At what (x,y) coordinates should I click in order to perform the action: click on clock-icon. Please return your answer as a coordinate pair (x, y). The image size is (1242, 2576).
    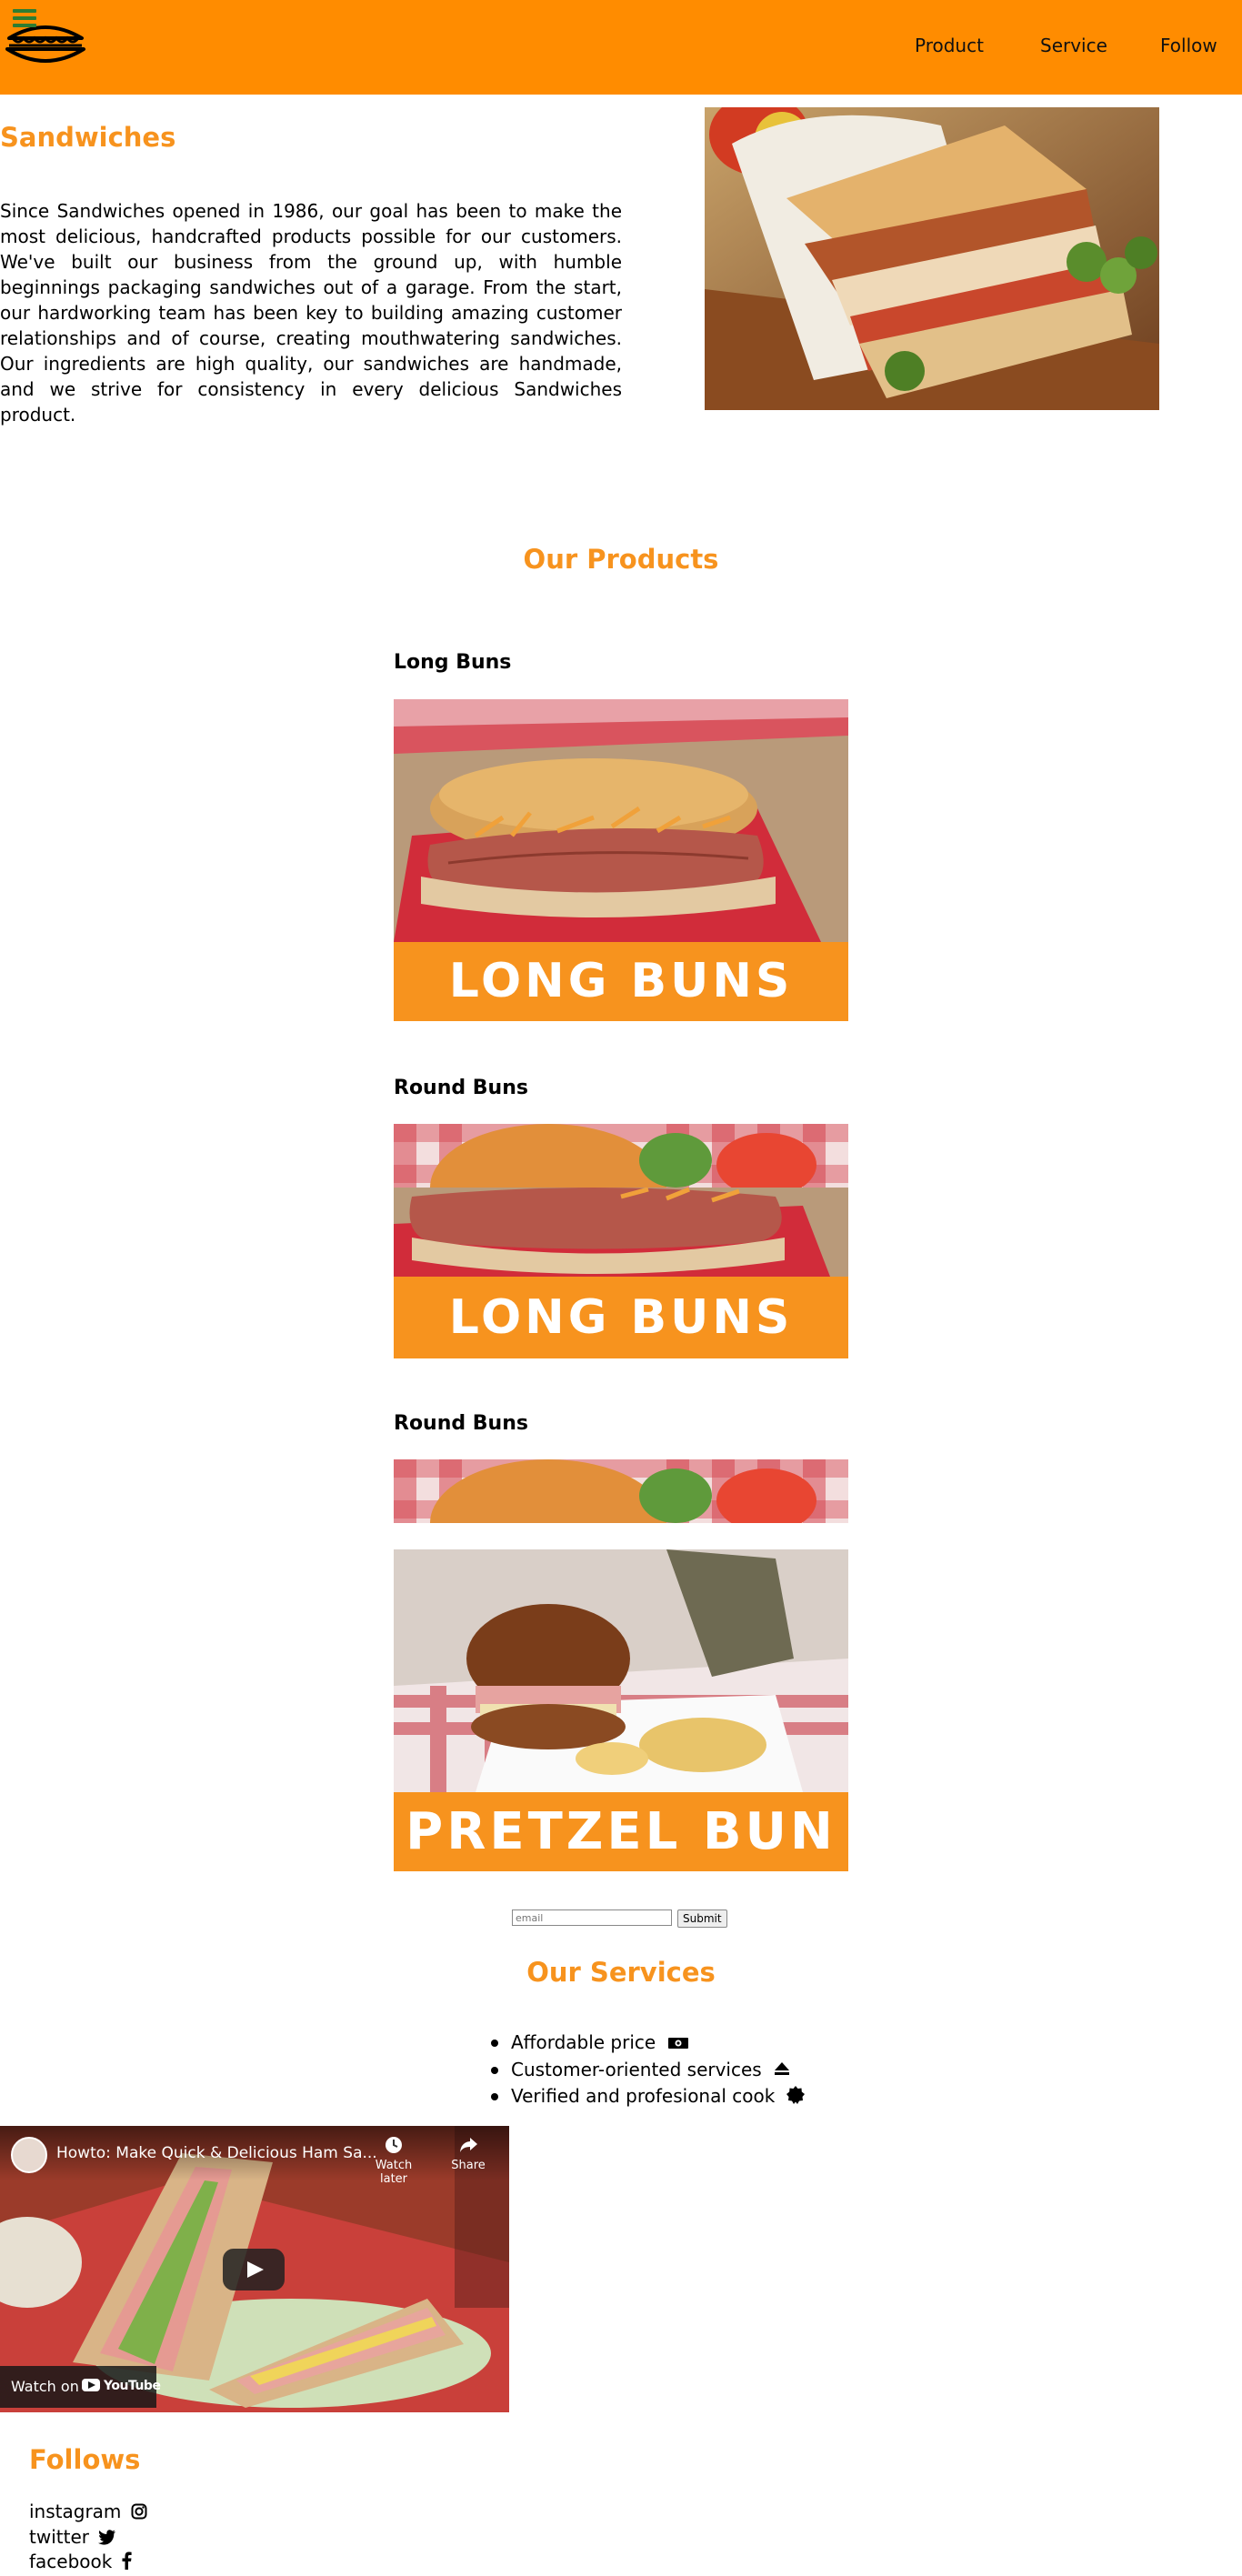
    Looking at the image, I should click on (394, 2145).